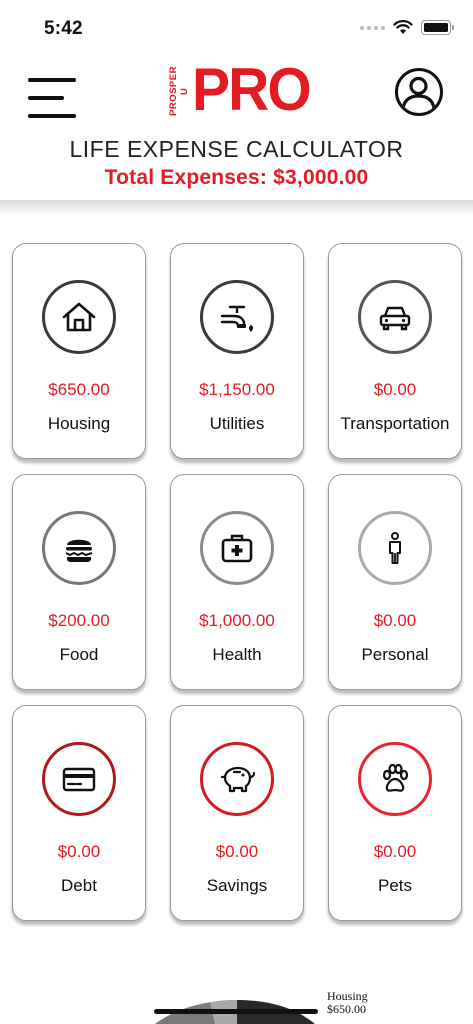  I want to click on house-icon, so click(79, 317).